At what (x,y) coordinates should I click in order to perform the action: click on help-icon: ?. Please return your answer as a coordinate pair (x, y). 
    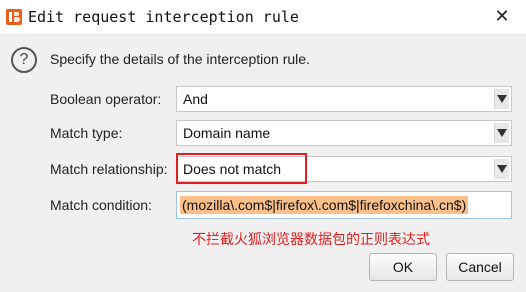
    Looking at the image, I should click on (24, 60).